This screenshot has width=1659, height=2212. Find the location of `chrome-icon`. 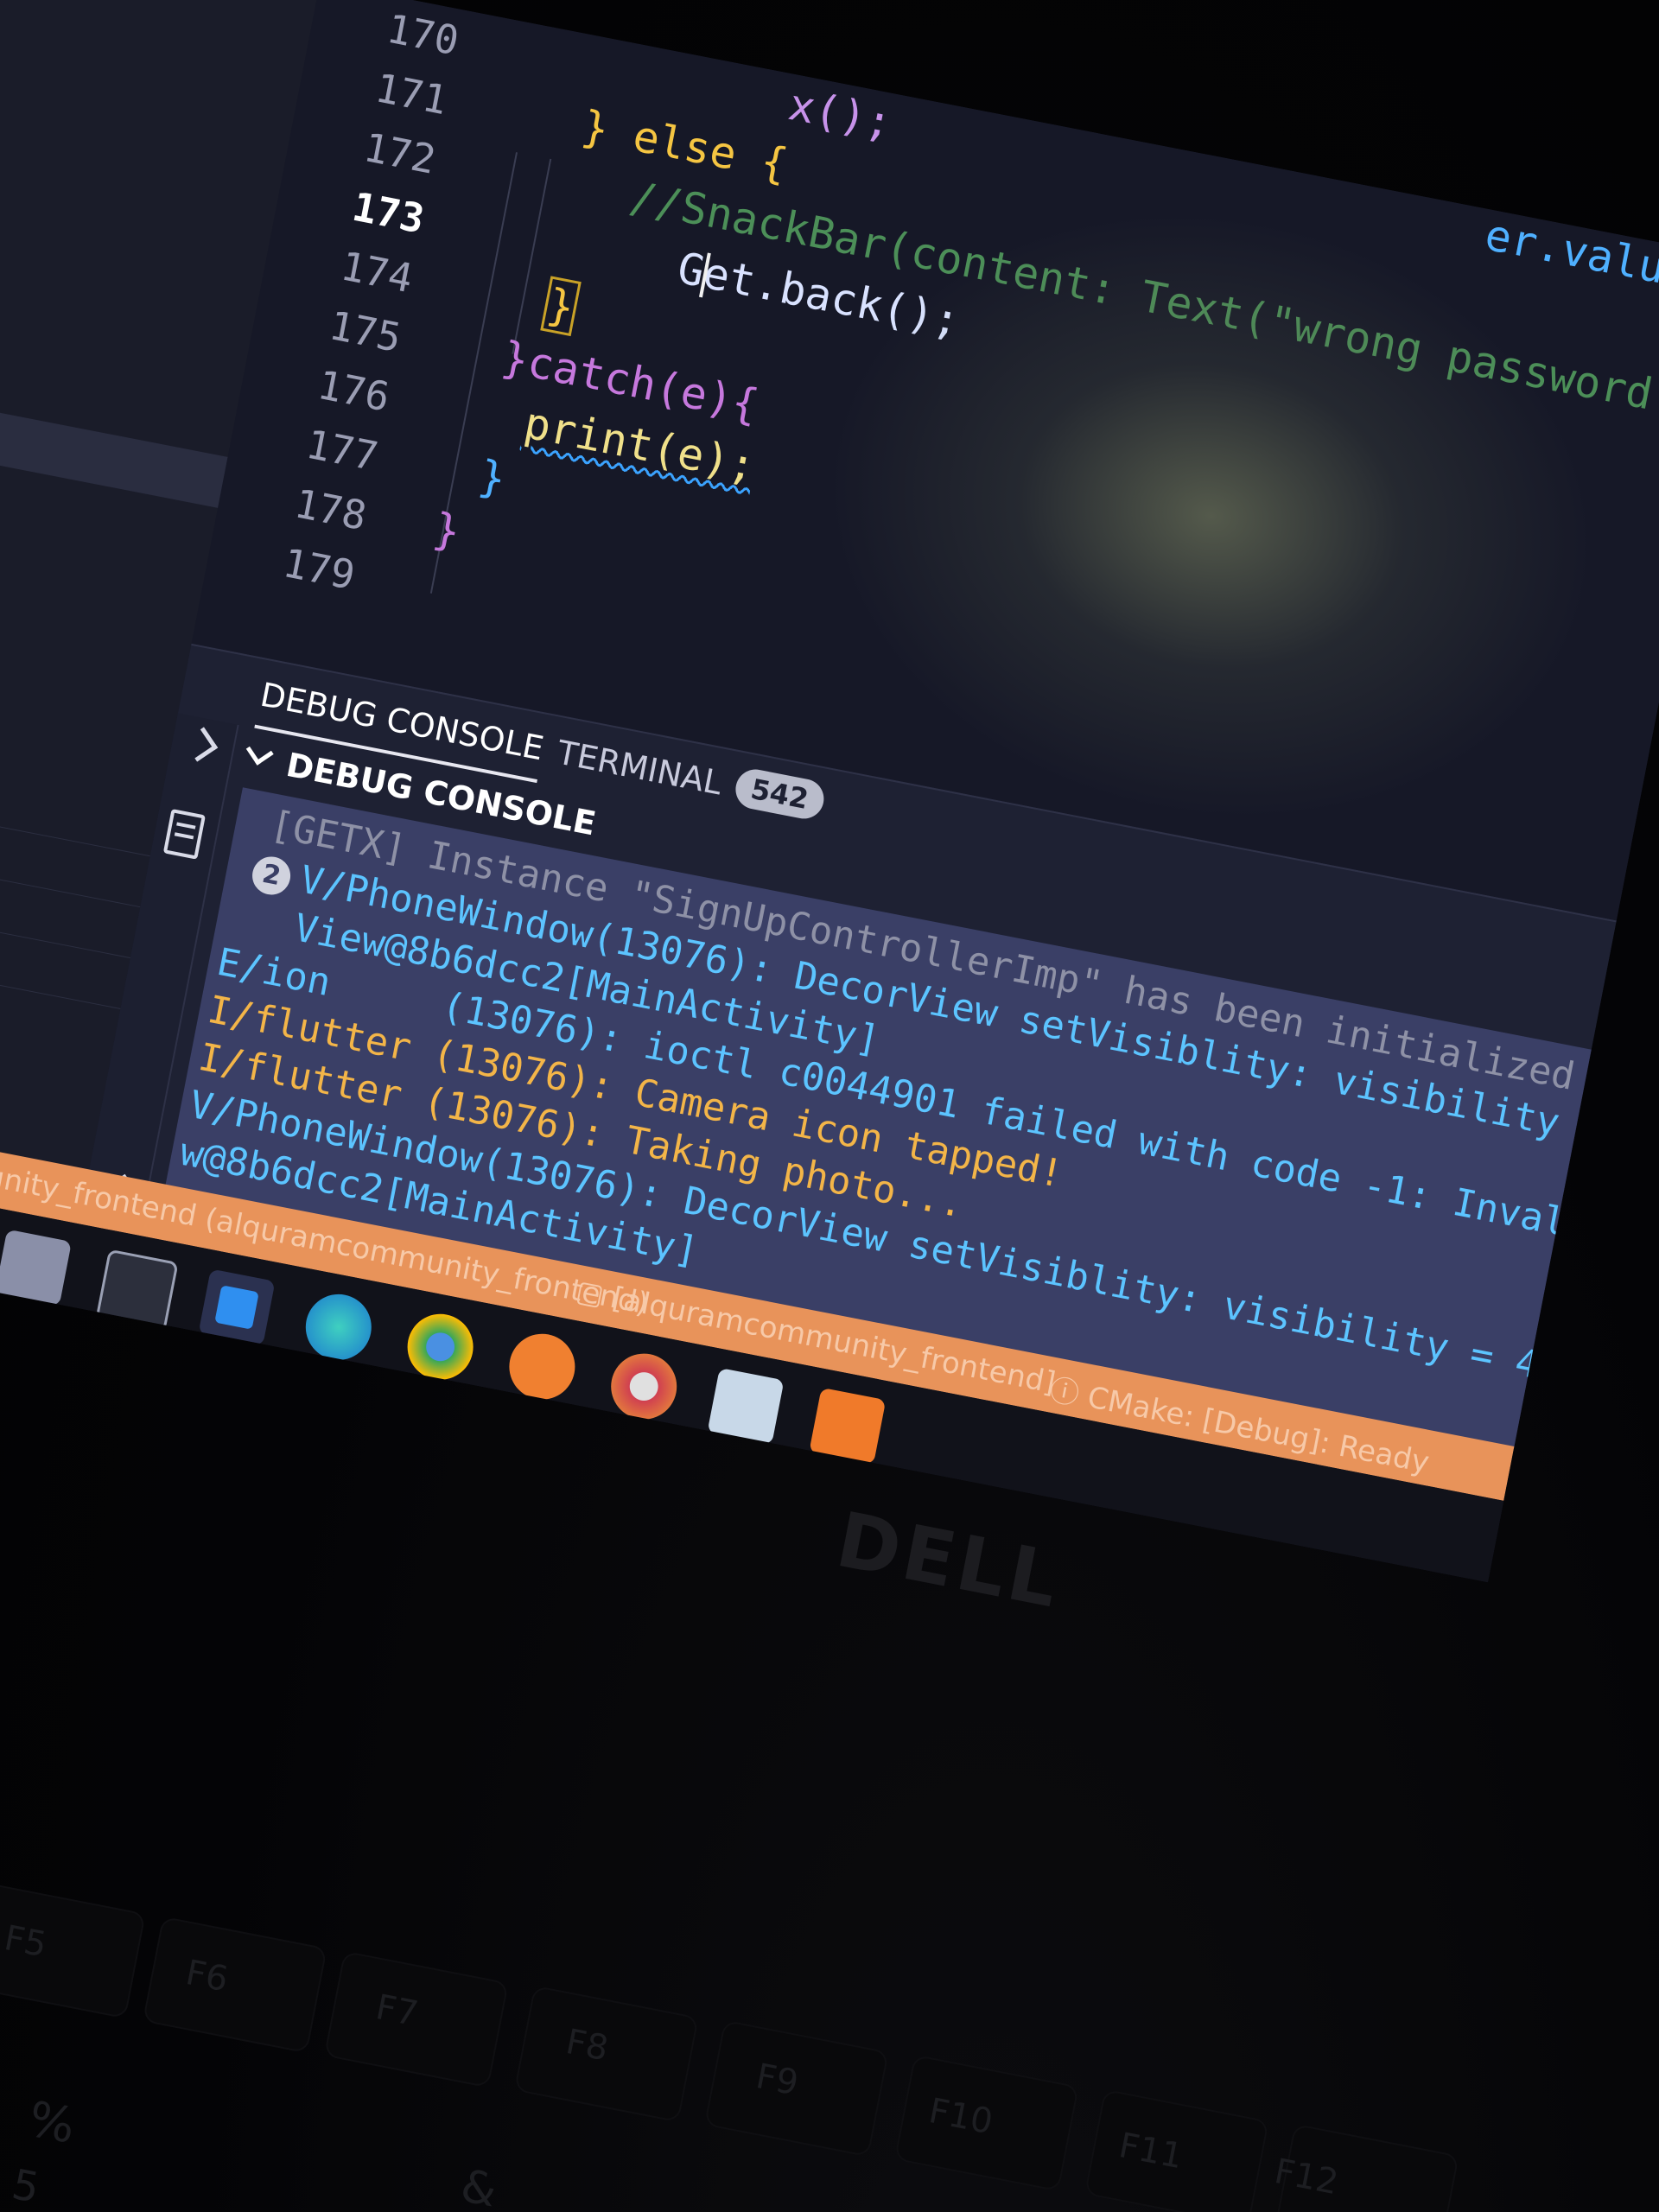

chrome-icon is located at coordinates (441, 1347).